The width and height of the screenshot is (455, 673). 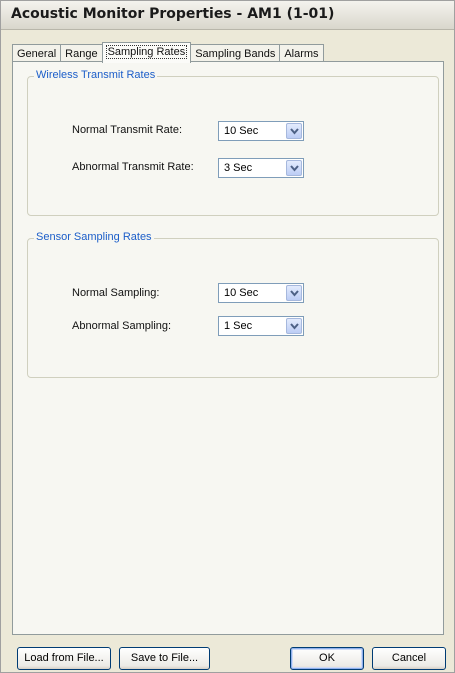 What do you see at coordinates (238, 168) in the screenshot?
I see `abnormal-transmit-rate-value: 3 Sec` at bounding box center [238, 168].